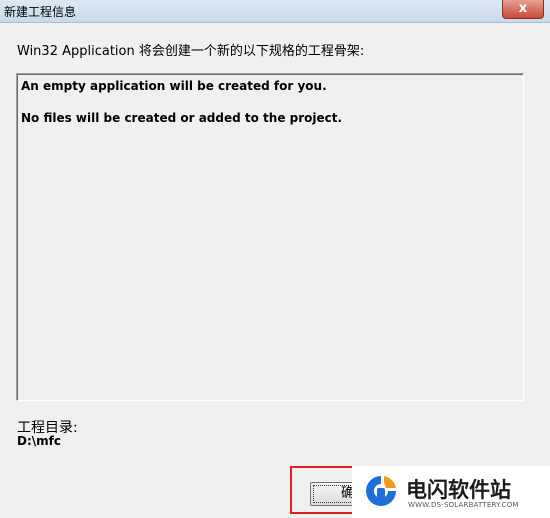 Image resolution: width=550 pixels, height=518 pixels. Describe the element at coordinates (463, 505) in the screenshot. I see `watermark-url: WWW.DS-SOLARBATTERY.COM` at that location.